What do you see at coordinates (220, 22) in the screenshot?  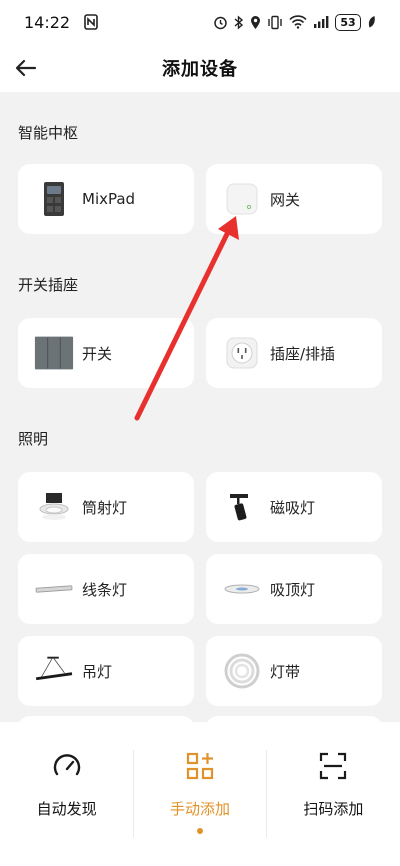 I see `alarm-icon` at bounding box center [220, 22].